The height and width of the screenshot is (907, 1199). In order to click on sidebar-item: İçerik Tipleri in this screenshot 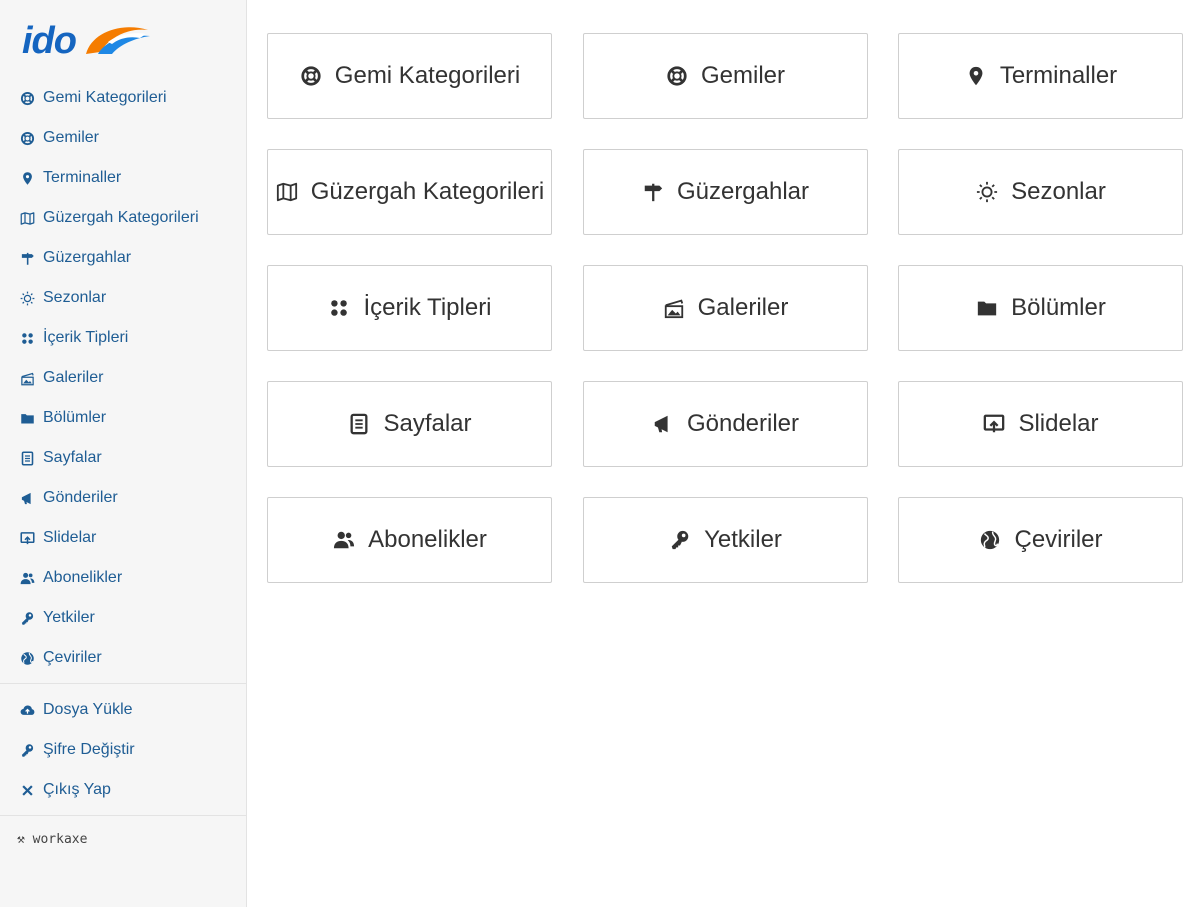, I will do `click(123, 338)`.